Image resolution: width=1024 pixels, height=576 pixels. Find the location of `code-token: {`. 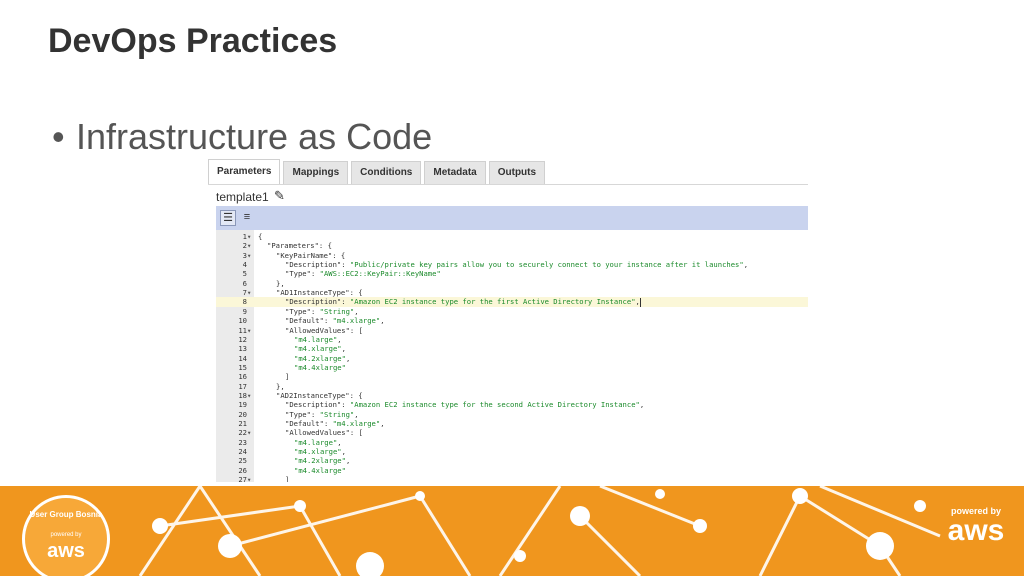

code-token: { is located at coordinates (260, 236).